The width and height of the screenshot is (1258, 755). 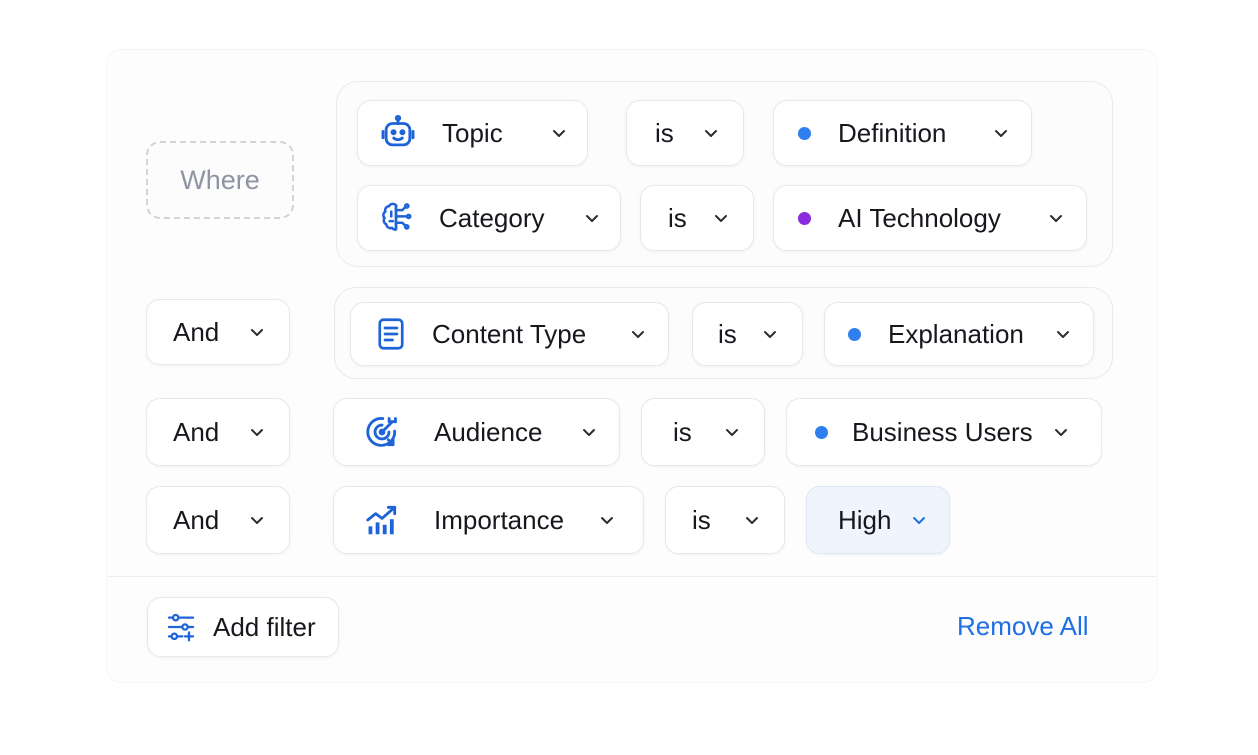 What do you see at coordinates (391, 334) in the screenshot?
I see `document-icon` at bounding box center [391, 334].